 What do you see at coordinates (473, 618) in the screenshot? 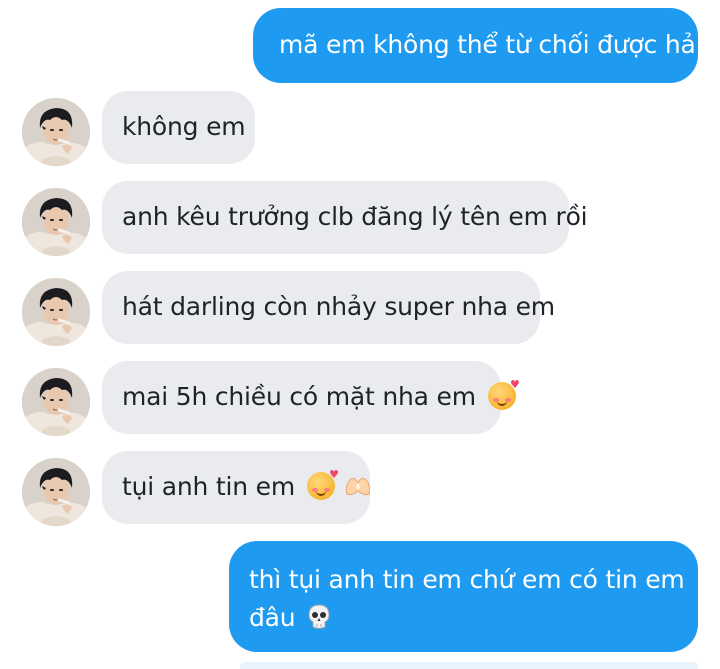
I see `message-text-line-2: đâu` at bounding box center [473, 618].